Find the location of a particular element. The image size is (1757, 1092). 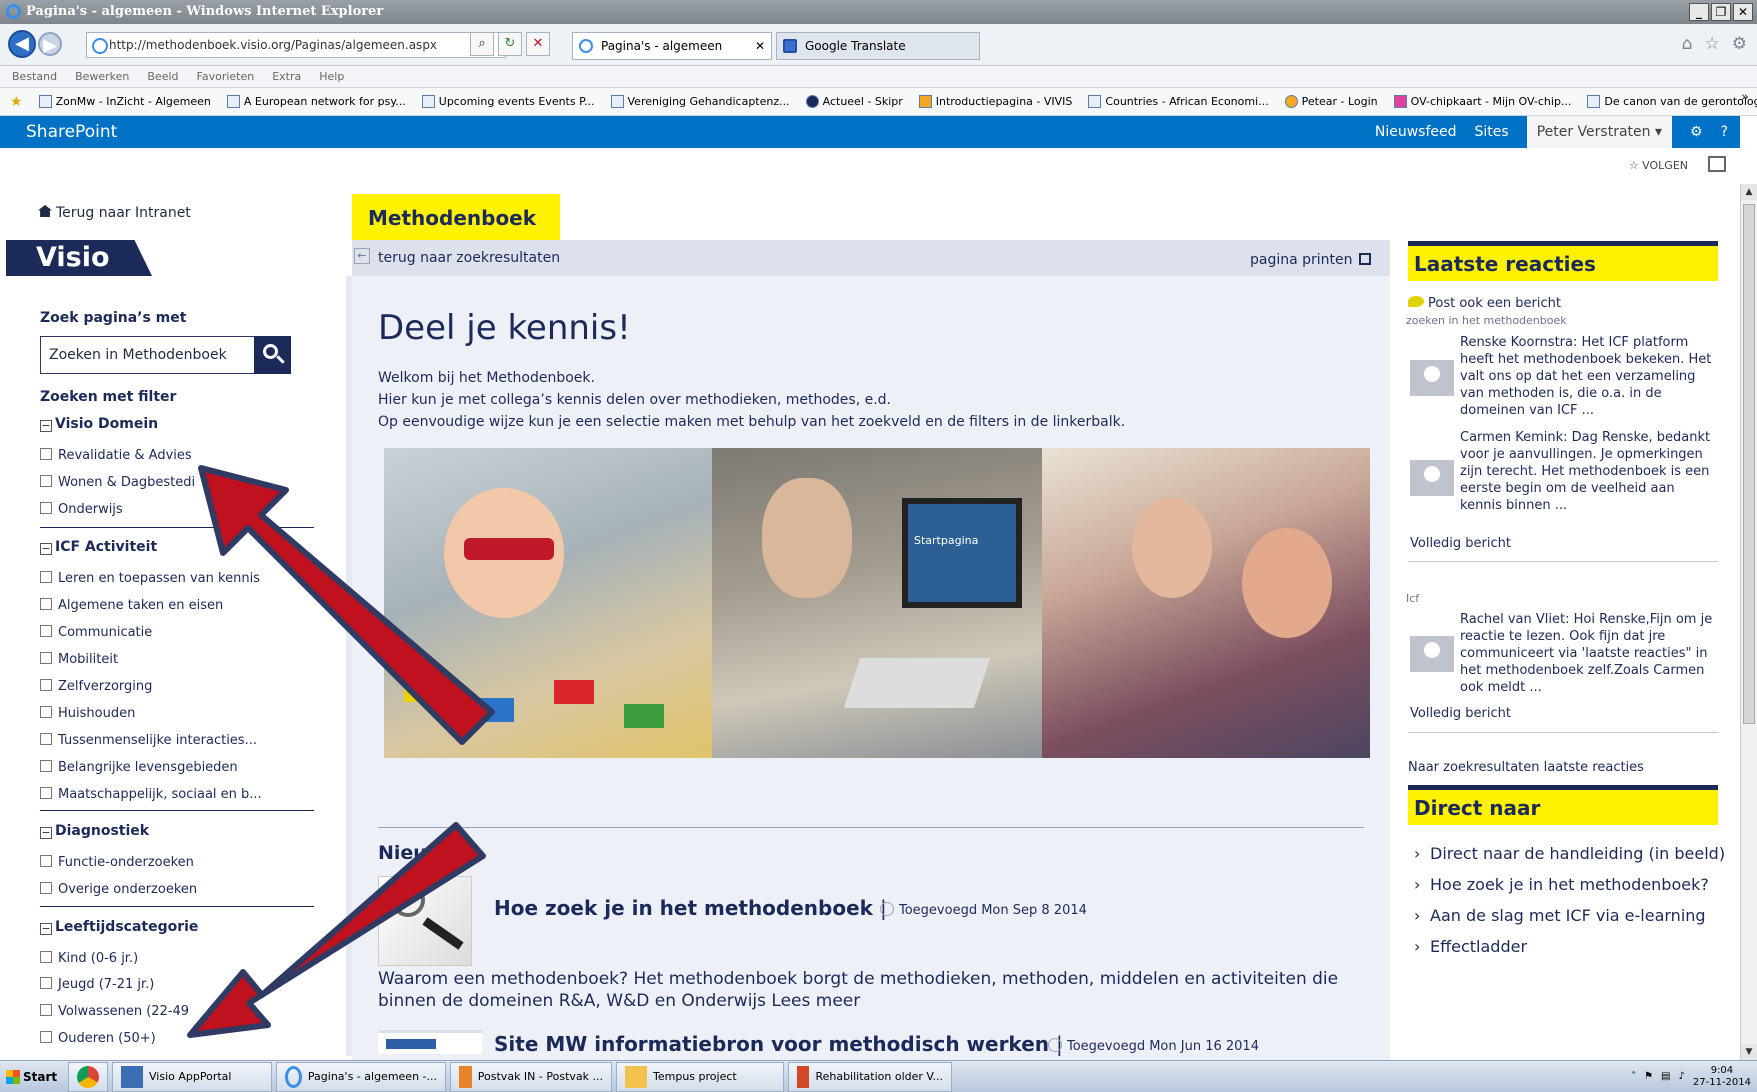

filter-option: Functie-onderzoeken is located at coordinates (117, 862).